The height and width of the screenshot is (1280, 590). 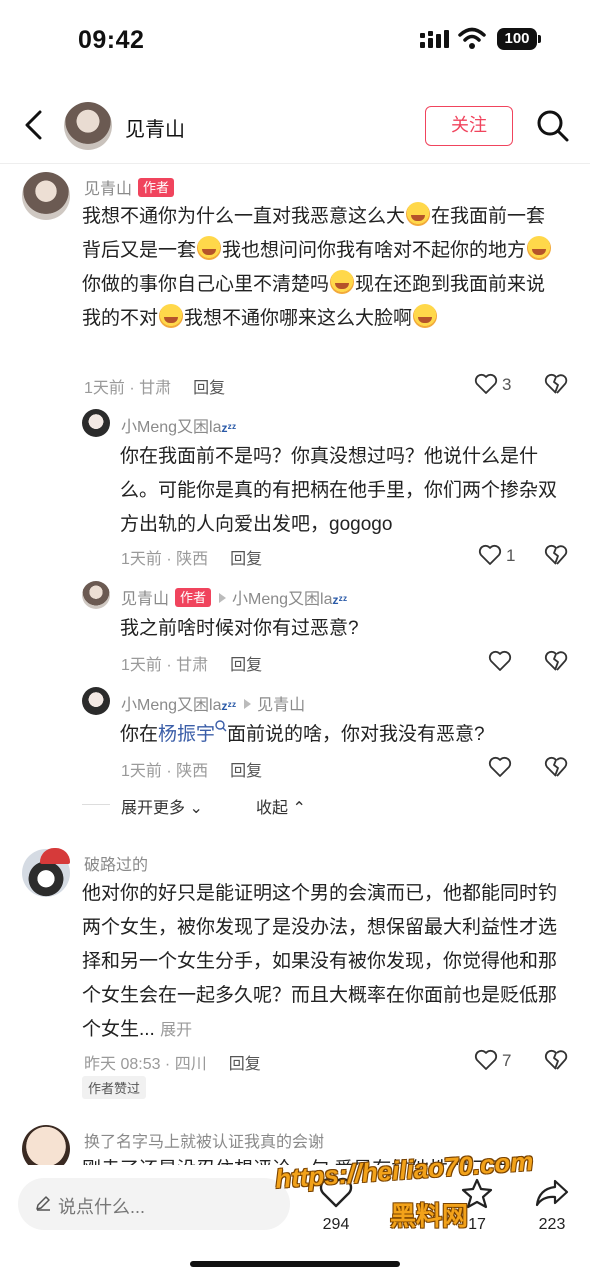 I want to click on comment-meta: 昨天 08:53 · 四川 回复, so click(x=172, y=1062).